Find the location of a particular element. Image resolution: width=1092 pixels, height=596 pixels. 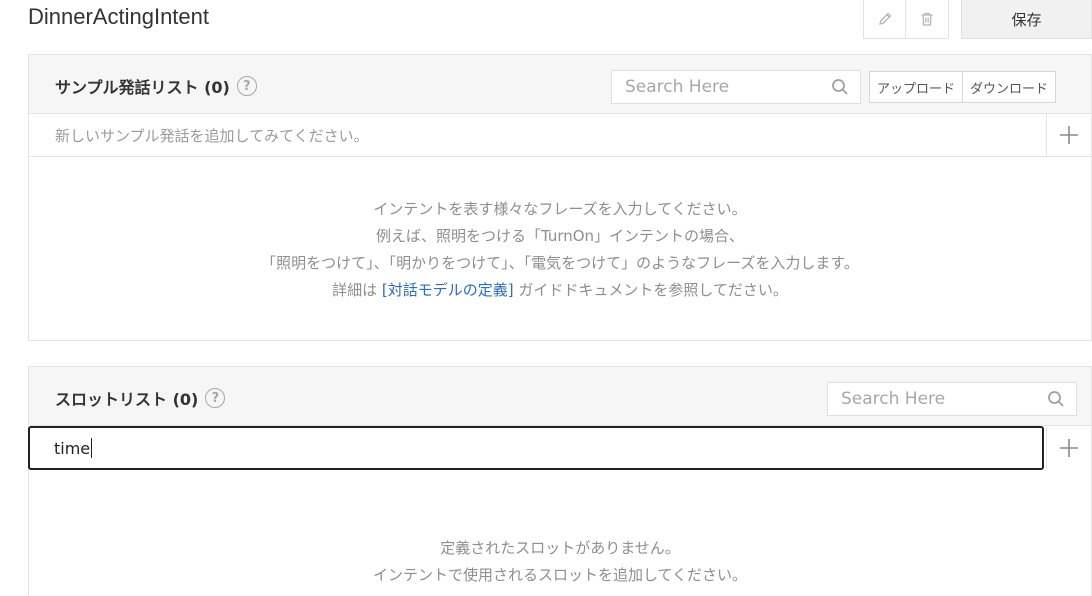

slot-name-input: time is located at coordinates (536, 448).